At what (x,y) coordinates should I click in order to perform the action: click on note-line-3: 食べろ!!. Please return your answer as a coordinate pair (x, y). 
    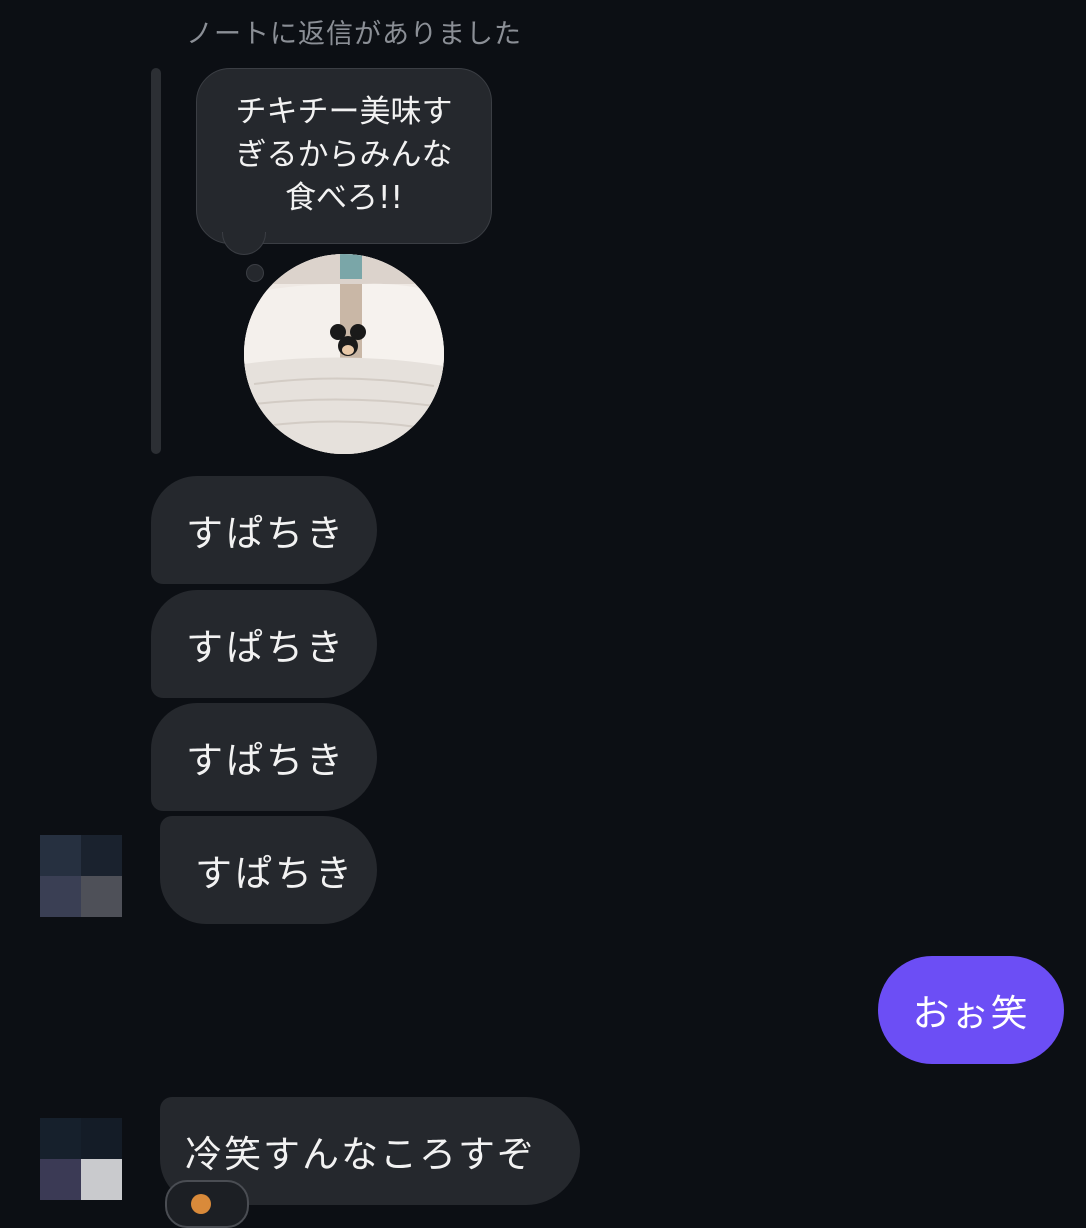
    Looking at the image, I should click on (344, 198).